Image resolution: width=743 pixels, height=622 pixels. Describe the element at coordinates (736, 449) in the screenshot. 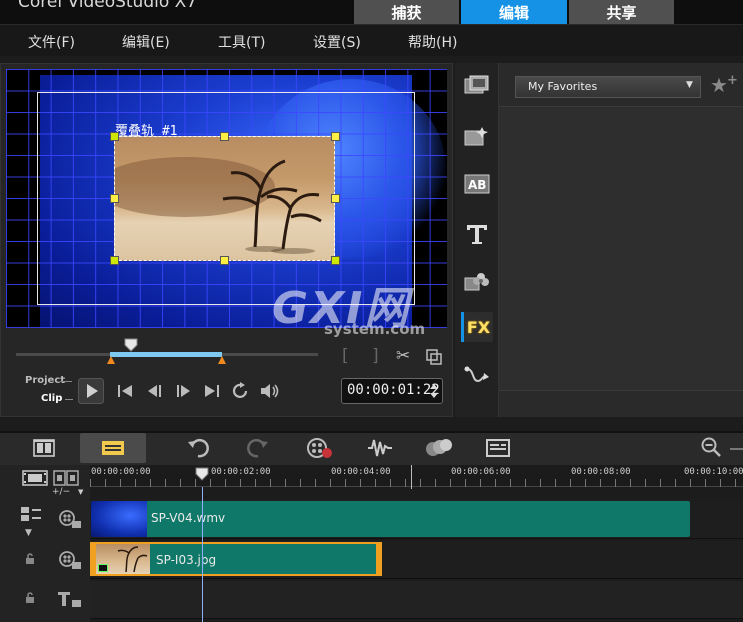

I see `zoom-slider` at that location.